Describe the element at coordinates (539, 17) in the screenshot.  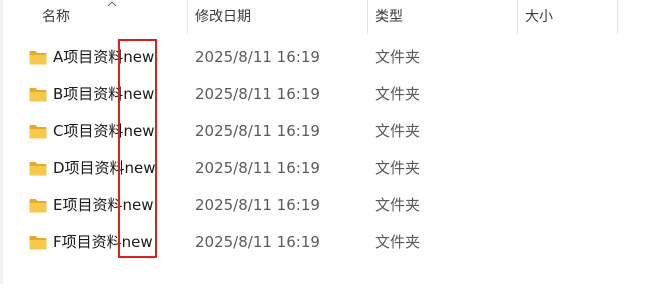
I see `column-header-size: 大小` at that location.